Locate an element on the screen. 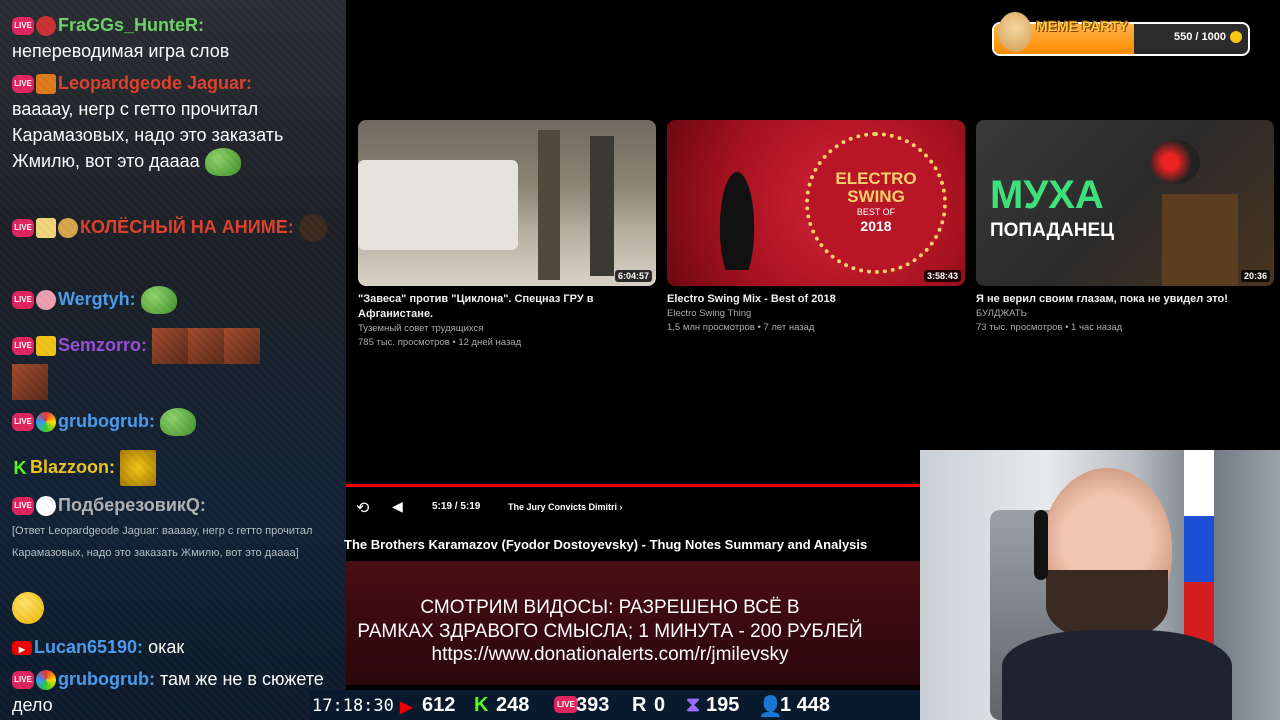 Image resolution: width=1280 pixels, height=720 pixels. chat-message: LIVE Wergtyh: is located at coordinates (177, 300).